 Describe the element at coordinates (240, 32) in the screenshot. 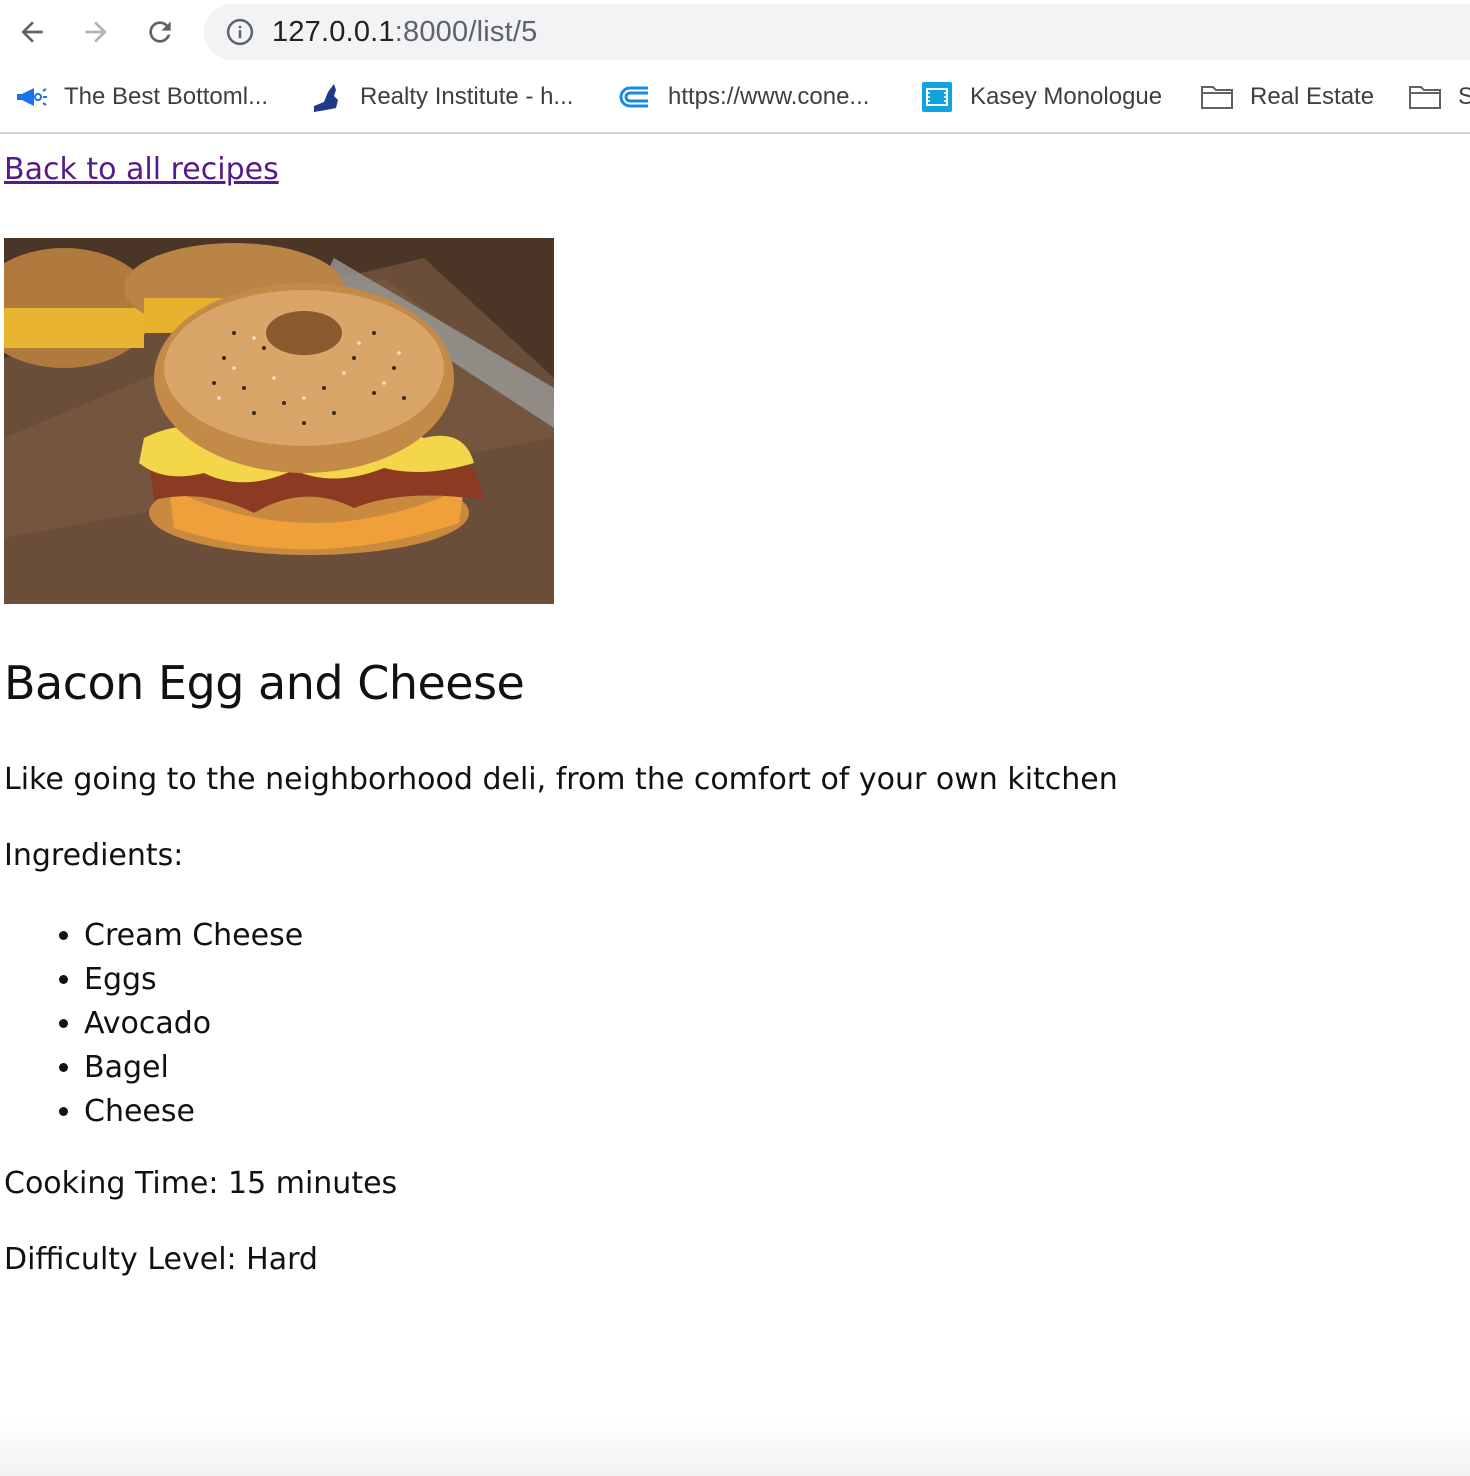

I see `info-icon` at that location.